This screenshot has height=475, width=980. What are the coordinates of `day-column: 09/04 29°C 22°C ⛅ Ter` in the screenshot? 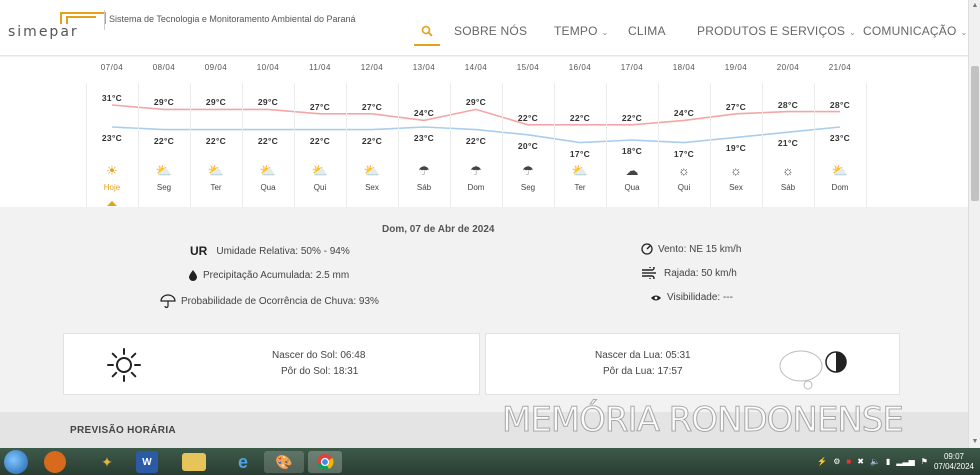 It's located at (216, 131).